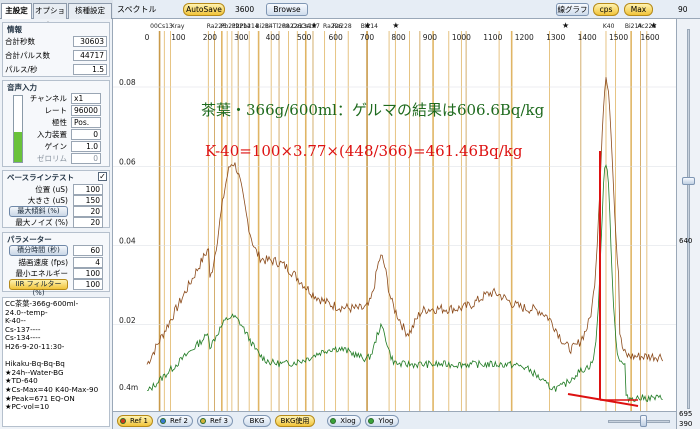  I want to click on ylog-label: Ylog, so click(386, 421).